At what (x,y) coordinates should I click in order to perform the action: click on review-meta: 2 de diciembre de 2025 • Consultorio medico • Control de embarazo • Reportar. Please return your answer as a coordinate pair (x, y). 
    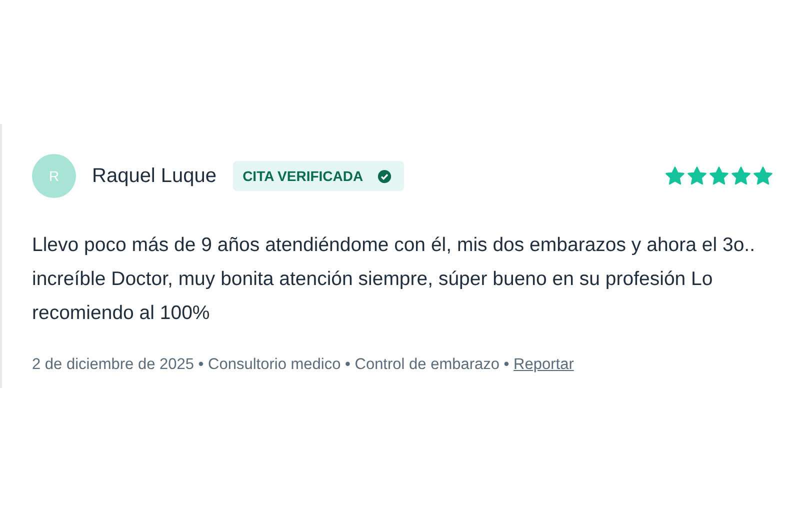
    Looking at the image, I should click on (303, 365).